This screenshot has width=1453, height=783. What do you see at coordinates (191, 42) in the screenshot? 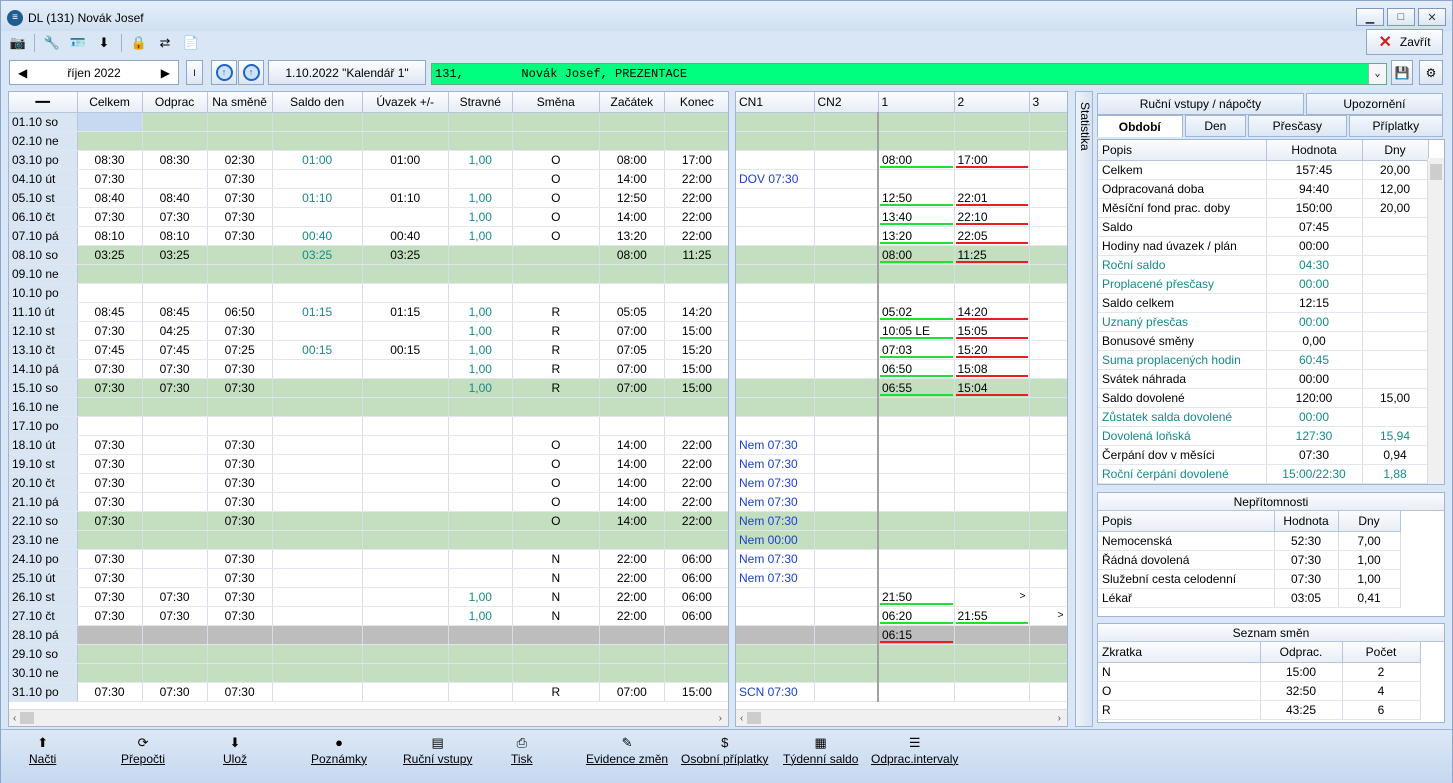
I see `document-icon: 📄` at bounding box center [191, 42].